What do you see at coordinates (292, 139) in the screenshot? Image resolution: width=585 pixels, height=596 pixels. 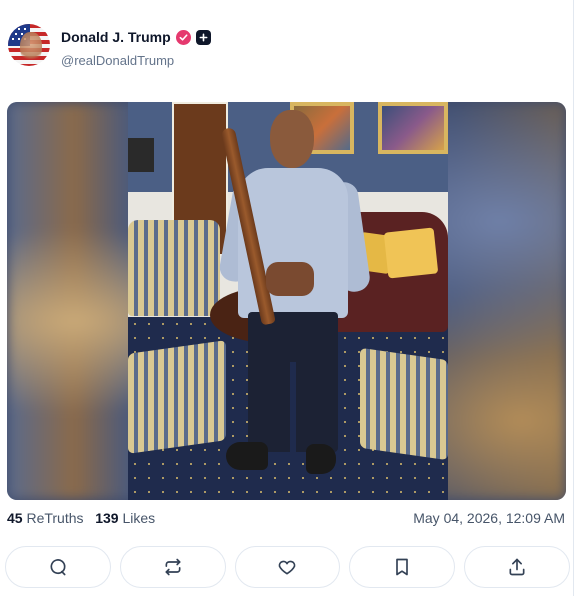 I see `photo-person-head` at bounding box center [292, 139].